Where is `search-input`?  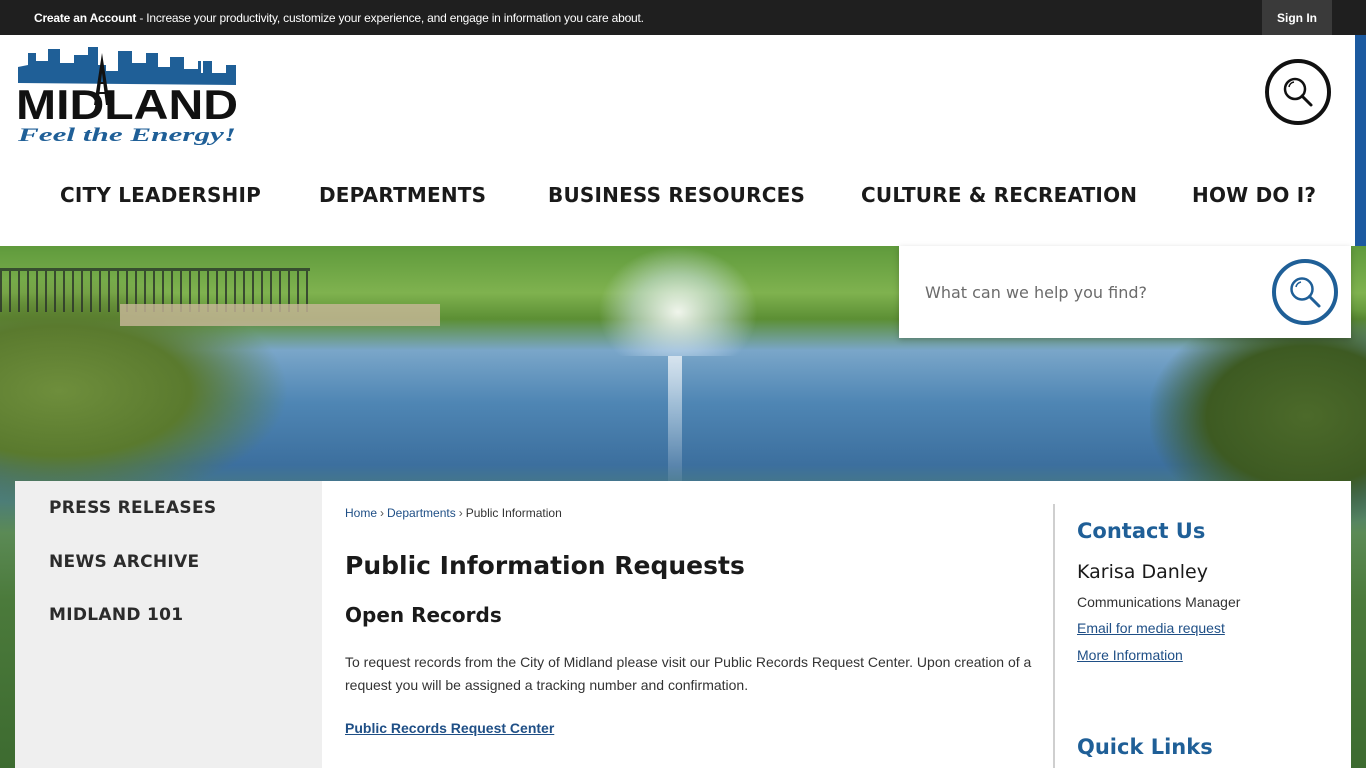
search-input is located at coordinates (1090, 292).